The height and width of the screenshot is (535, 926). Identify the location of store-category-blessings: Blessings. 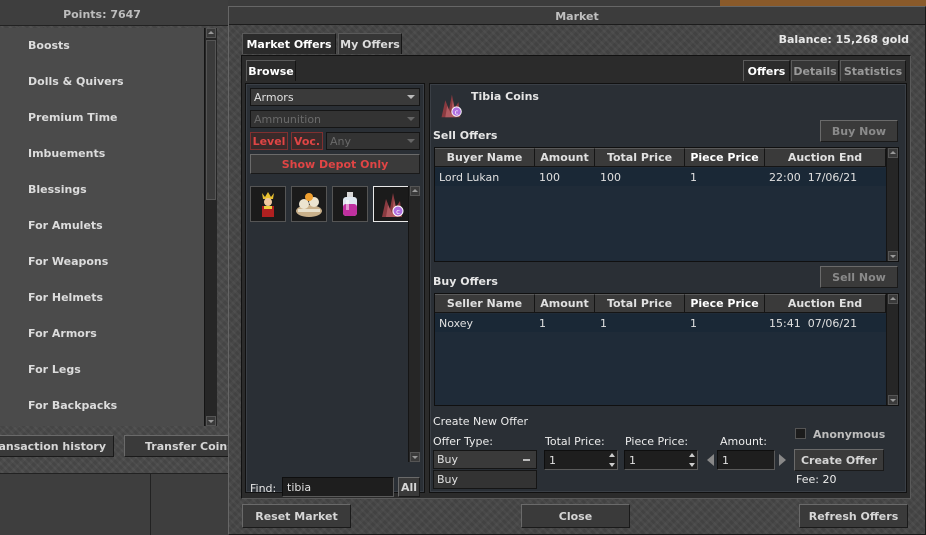
(57, 189).